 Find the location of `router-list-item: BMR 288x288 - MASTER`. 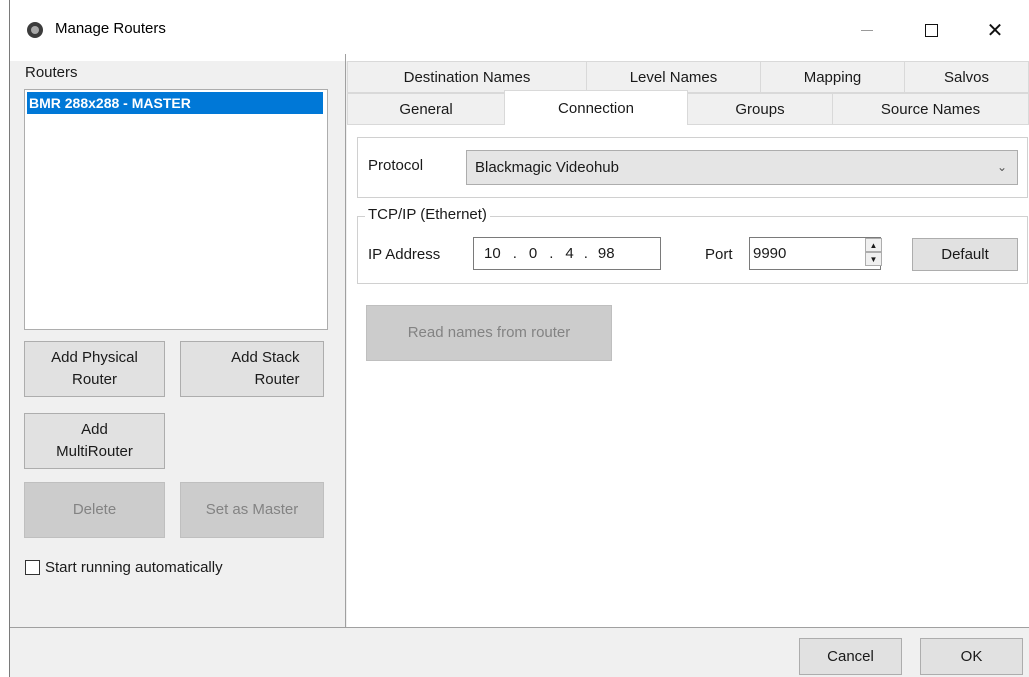

router-list-item: BMR 288x288 - MASTER is located at coordinates (175, 103).